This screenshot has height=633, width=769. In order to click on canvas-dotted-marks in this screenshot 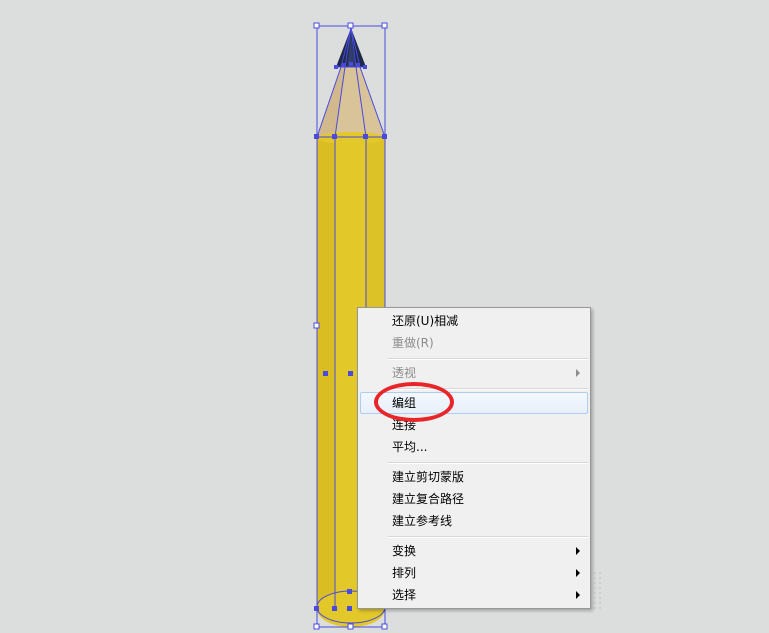, I will do `click(597, 592)`.